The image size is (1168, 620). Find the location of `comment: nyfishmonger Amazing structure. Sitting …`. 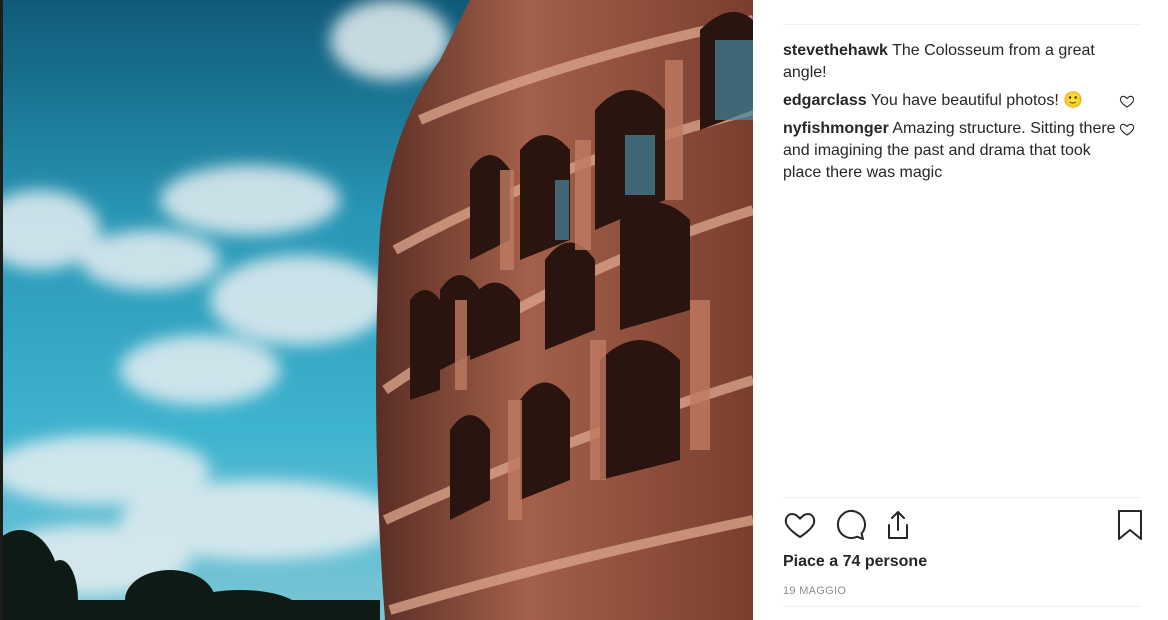

comment: nyfishmonger Amazing structure. Sitting … is located at coordinates (968, 151).